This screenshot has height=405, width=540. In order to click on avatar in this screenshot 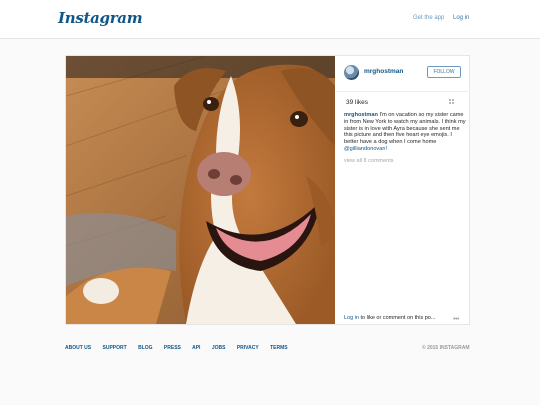, I will do `click(351, 72)`.